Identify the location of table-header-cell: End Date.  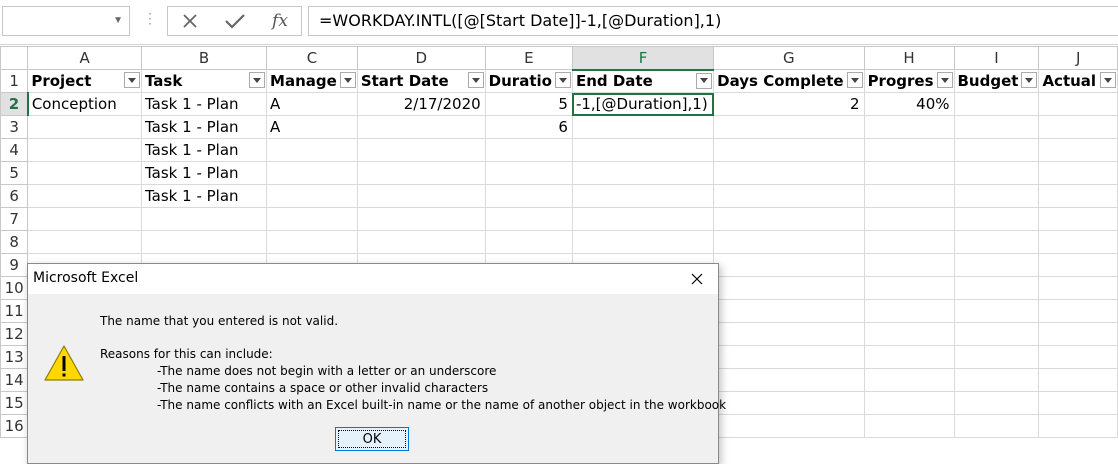
(643, 81).